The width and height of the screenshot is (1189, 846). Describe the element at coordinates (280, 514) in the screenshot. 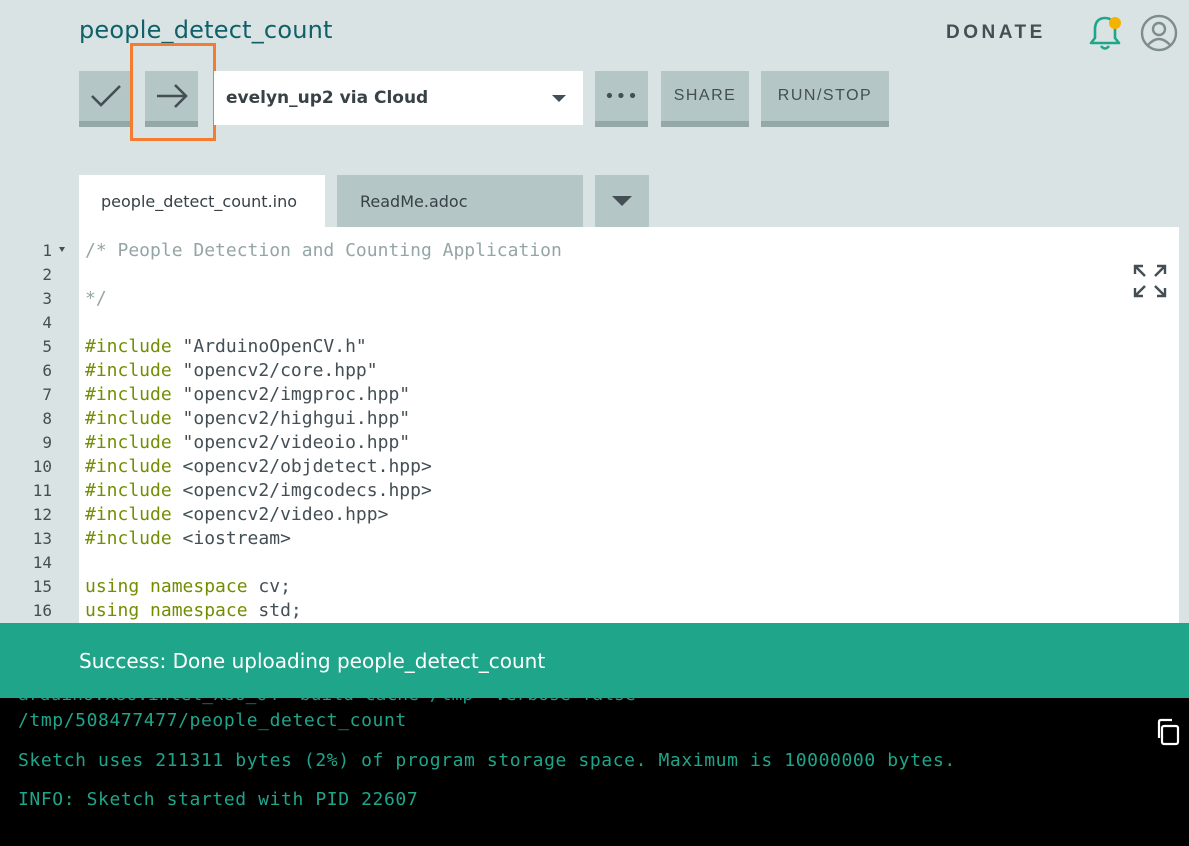

I see `code-text: <opencv2/video.hpp>` at that location.